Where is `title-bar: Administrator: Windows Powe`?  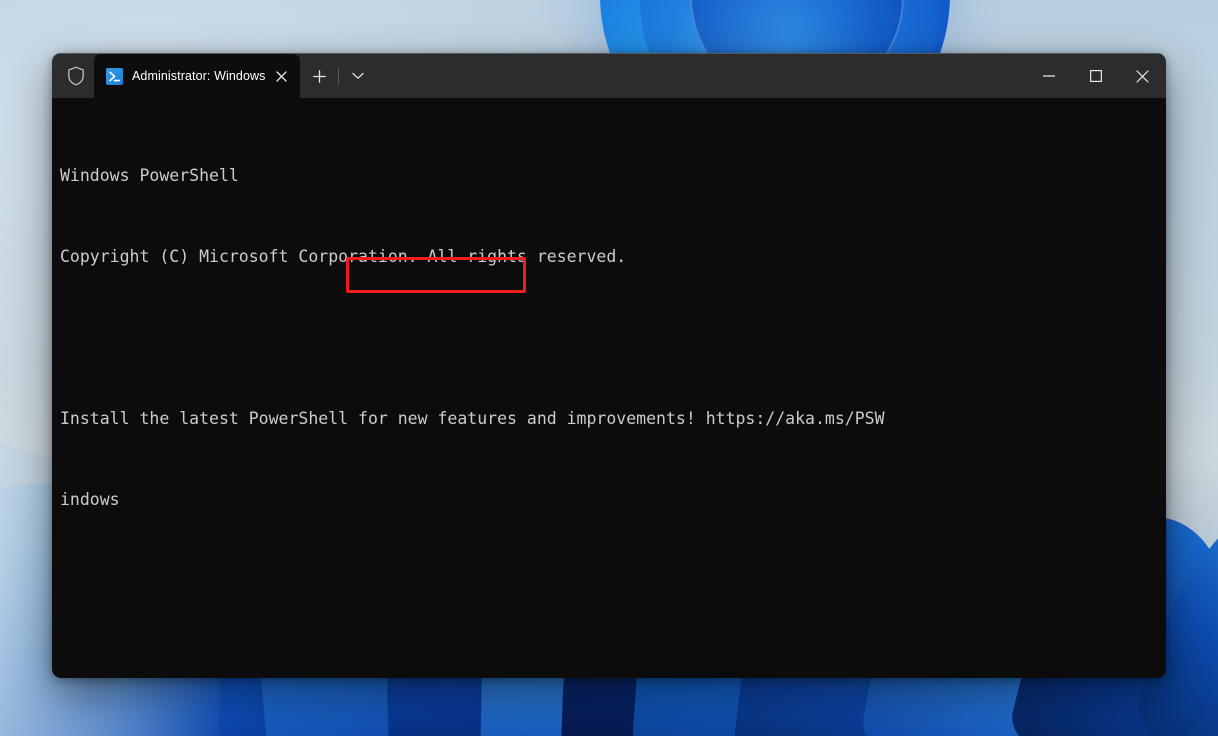 title-bar: Administrator: Windows Powe is located at coordinates (609, 75).